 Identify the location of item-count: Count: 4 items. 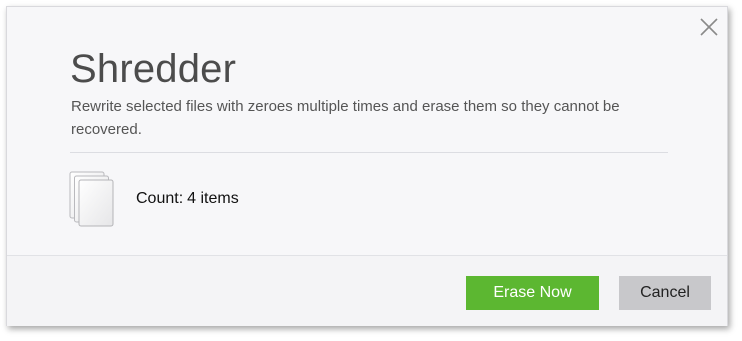
(187, 199).